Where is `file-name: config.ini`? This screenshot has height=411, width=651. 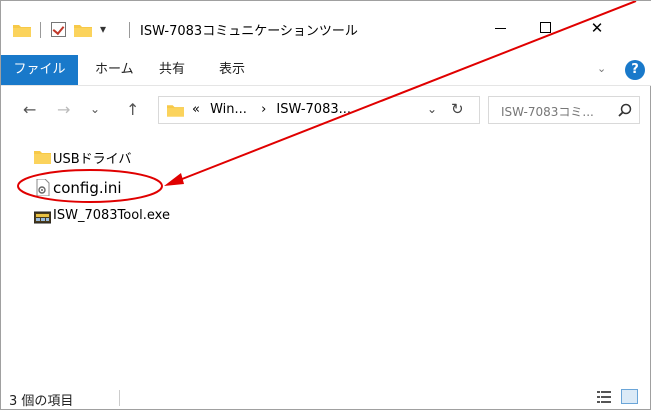 file-name: config.ini is located at coordinates (87, 188).